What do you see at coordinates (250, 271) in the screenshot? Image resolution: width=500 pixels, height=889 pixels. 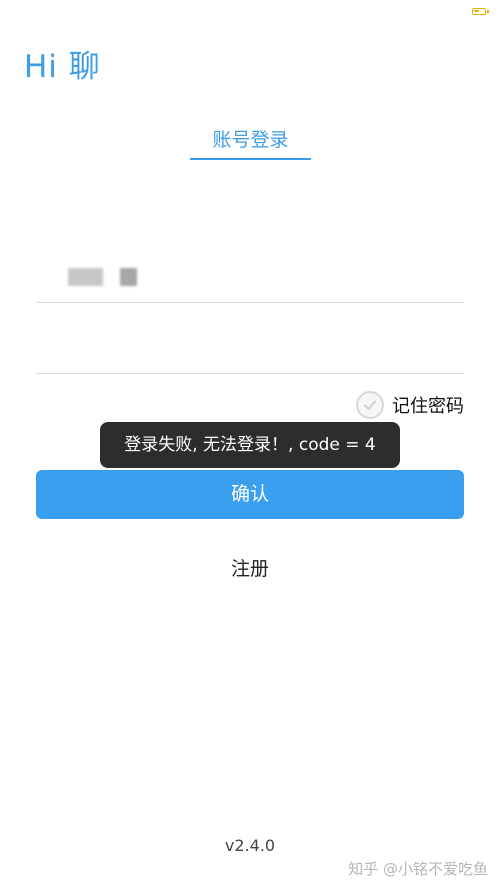 I see `account-input` at bounding box center [250, 271].